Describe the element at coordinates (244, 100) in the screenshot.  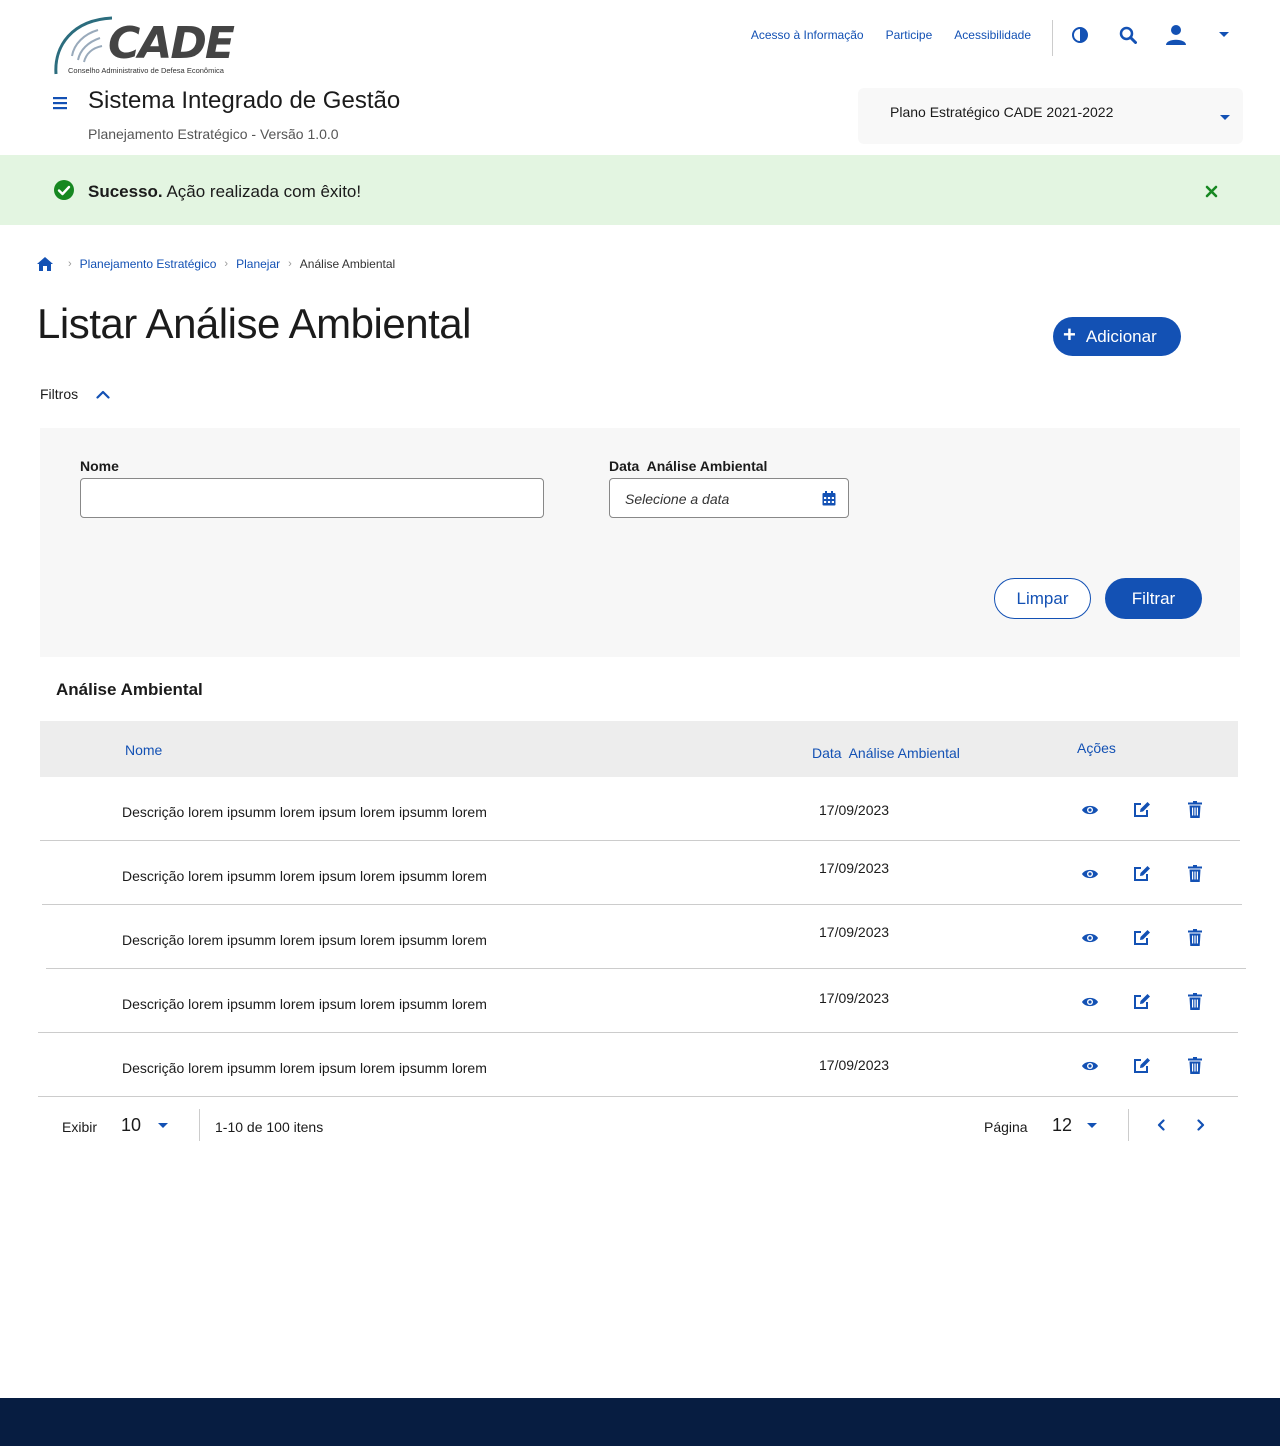
I see `system-title: Sistema Integrado de Gestão` at that location.